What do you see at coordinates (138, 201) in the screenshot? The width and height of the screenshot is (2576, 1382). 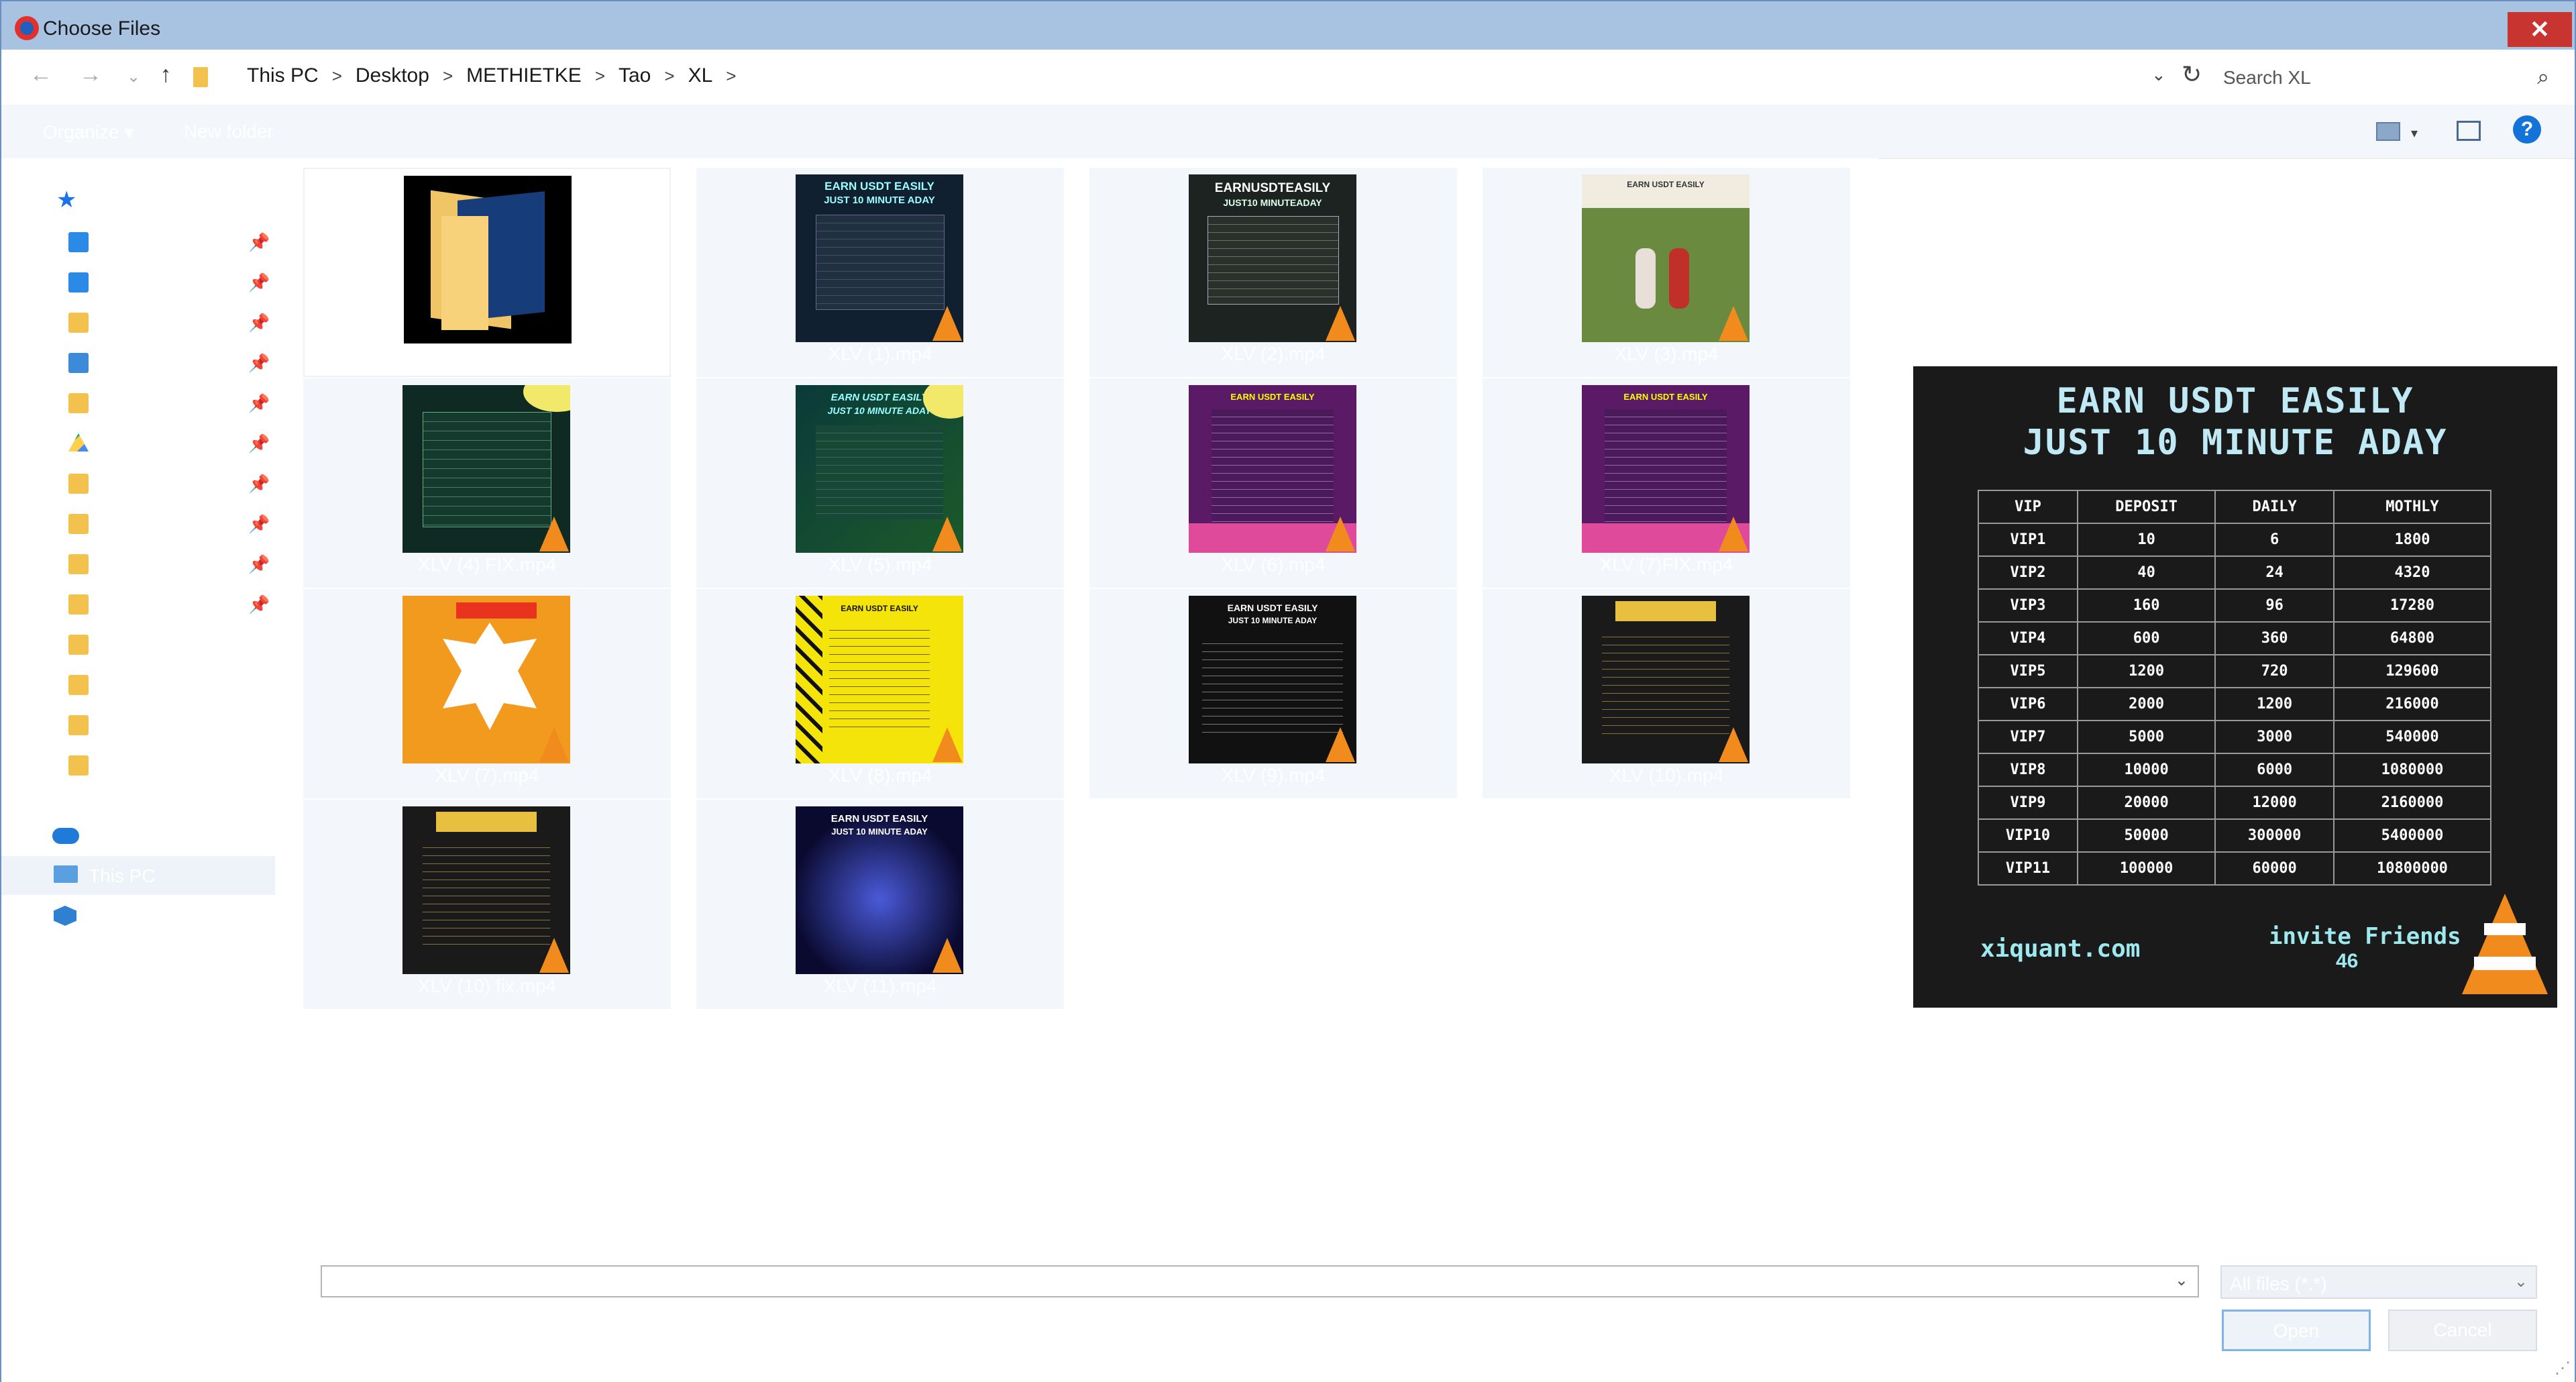 I see `quick-access-item: ★` at bounding box center [138, 201].